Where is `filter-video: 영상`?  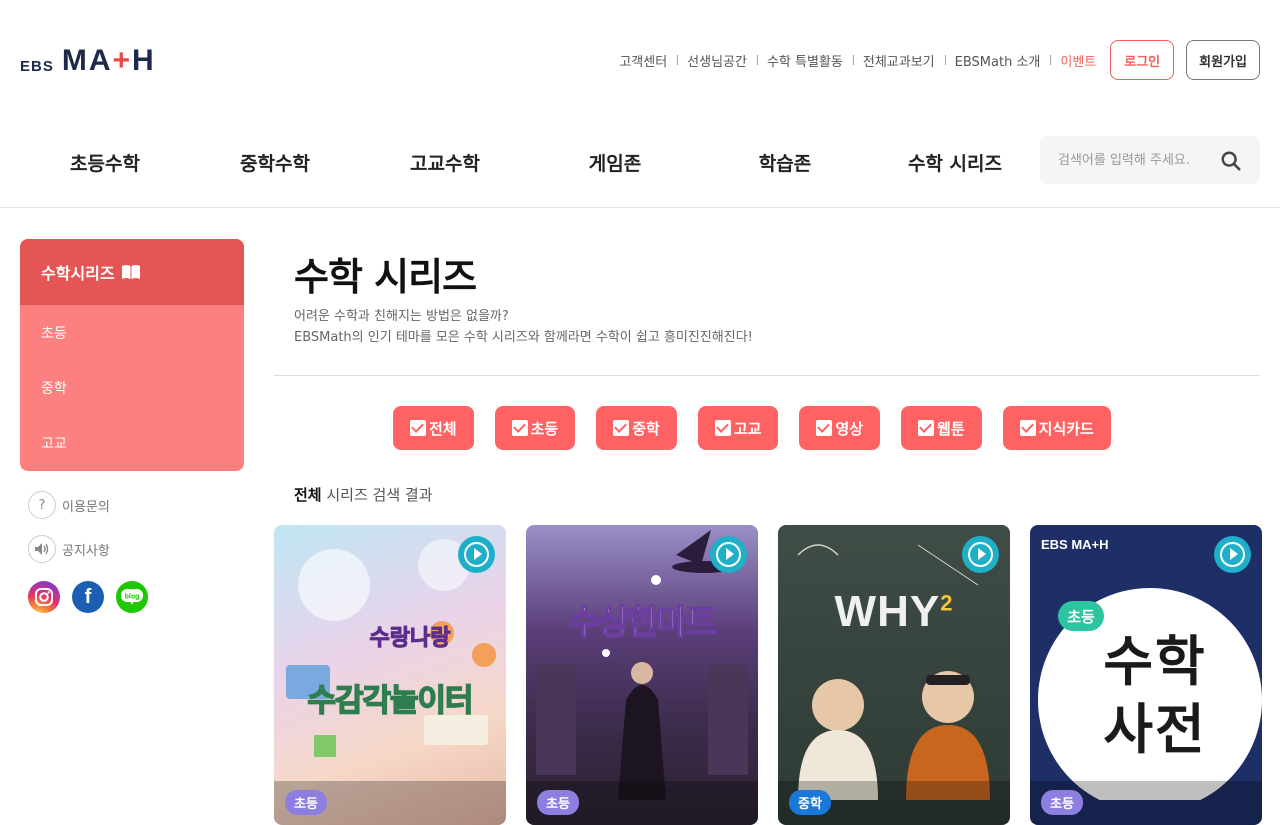 filter-video: 영상 is located at coordinates (840, 428).